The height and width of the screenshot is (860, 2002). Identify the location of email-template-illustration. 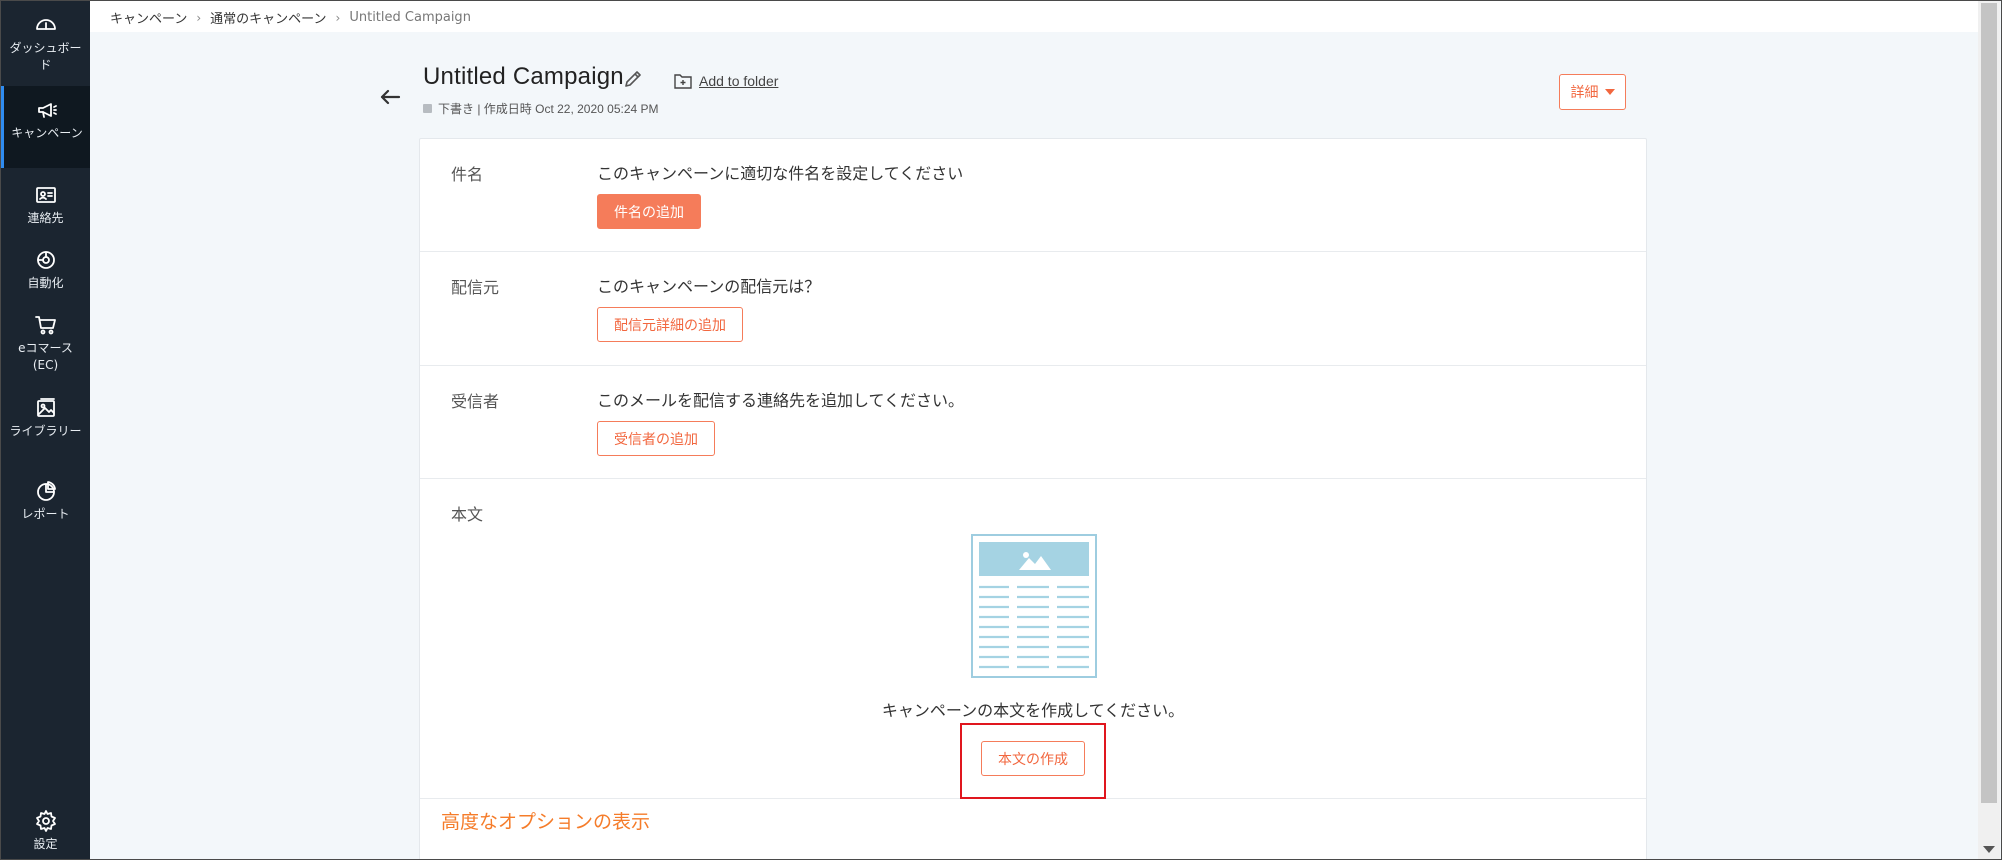
(1034, 606).